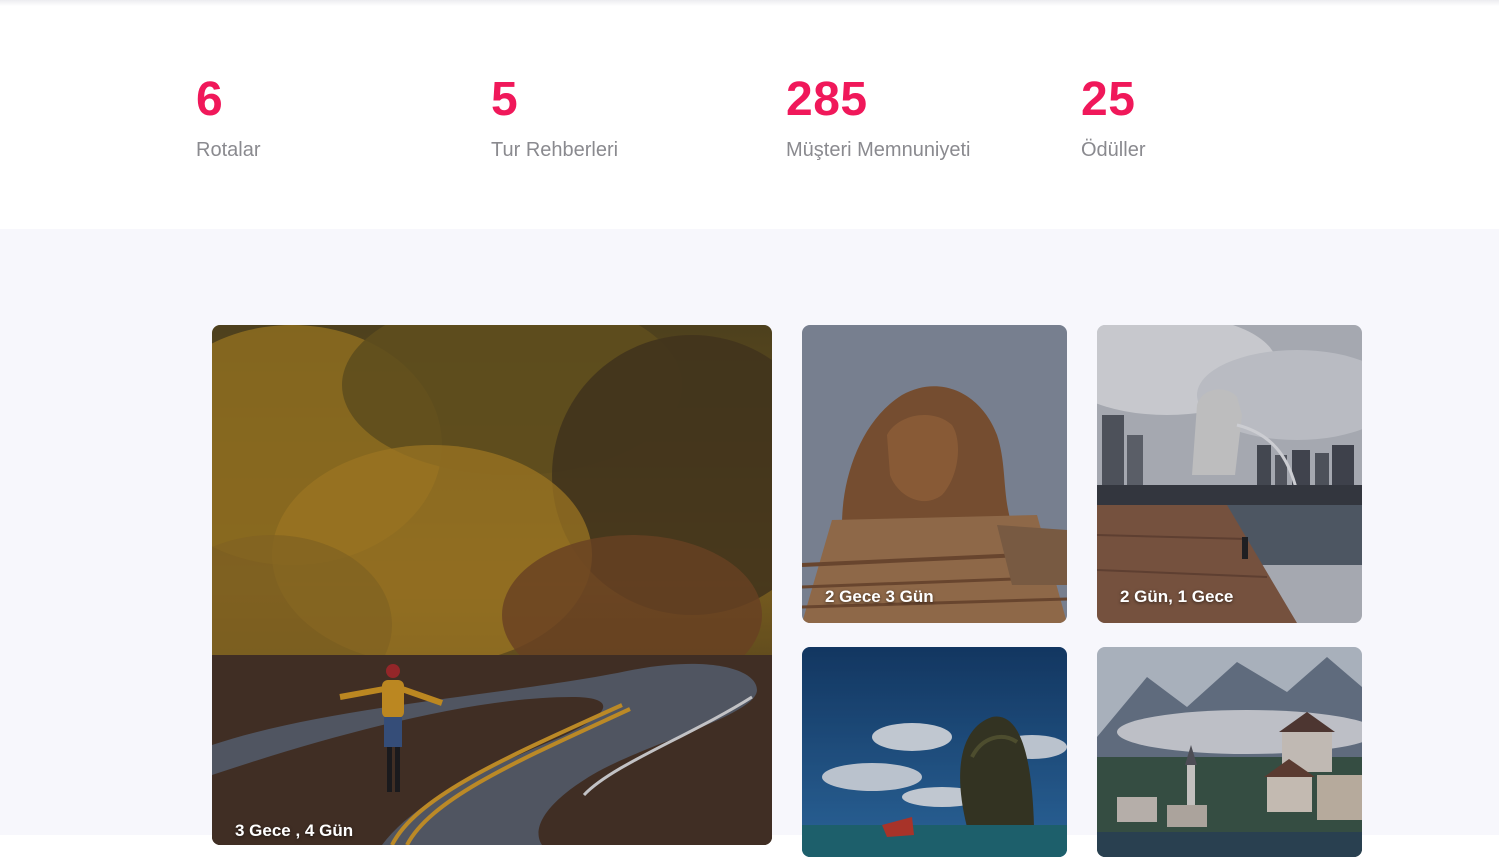  Describe the element at coordinates (210, 99) in the screenshot. I see `stat-value: 6` at that location.